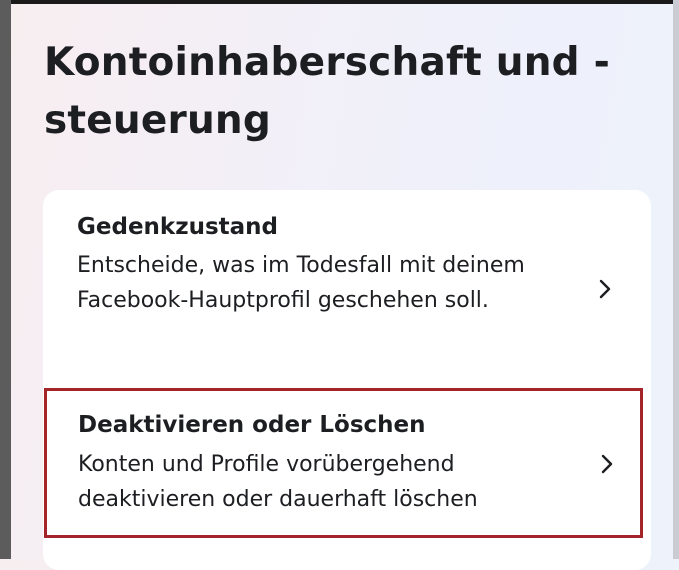  What do you see at coordinates (5, 279) in the screenshot?
I see `window-left-border` at bounding box center [5, 279].